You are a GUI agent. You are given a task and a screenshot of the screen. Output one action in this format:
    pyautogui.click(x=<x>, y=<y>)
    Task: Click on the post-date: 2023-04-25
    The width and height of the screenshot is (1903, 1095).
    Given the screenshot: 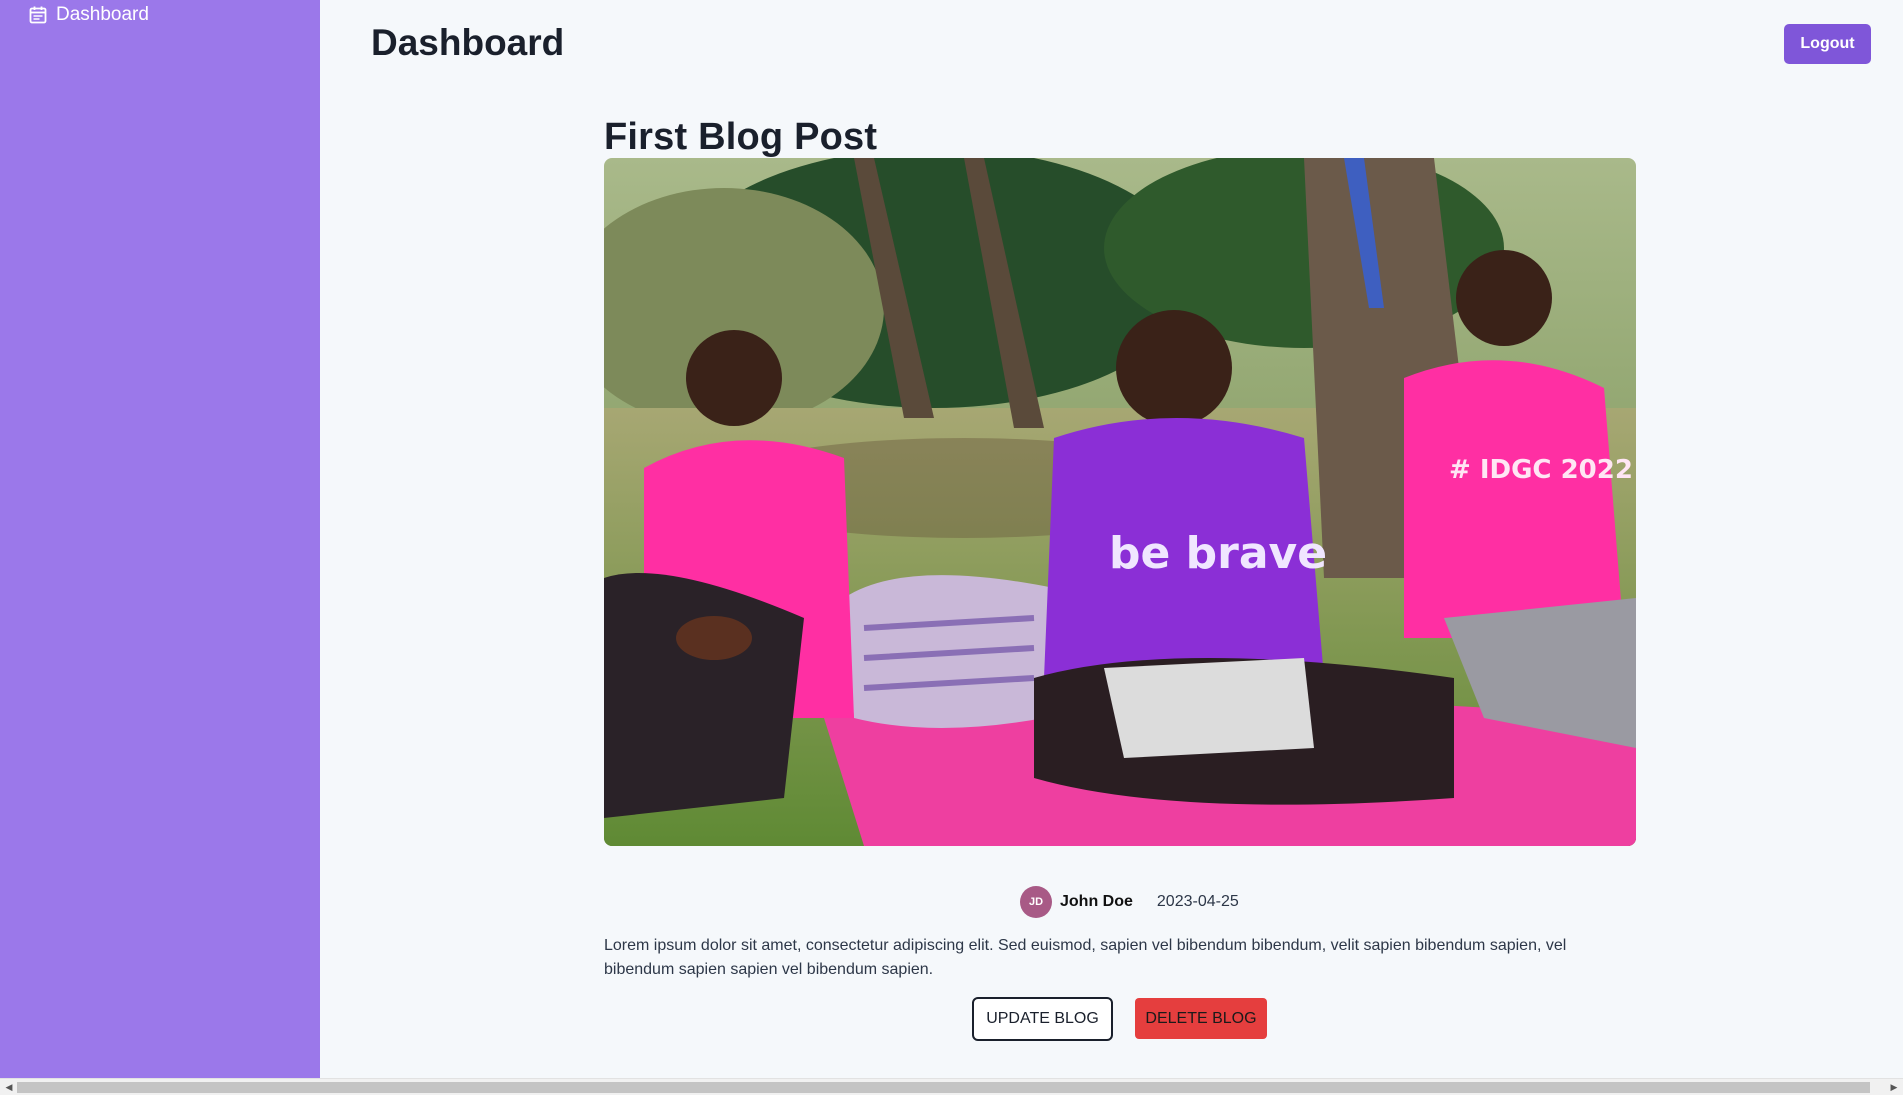 What is the action you would take?
    pyautogui.click(x=1197, y=901)
    